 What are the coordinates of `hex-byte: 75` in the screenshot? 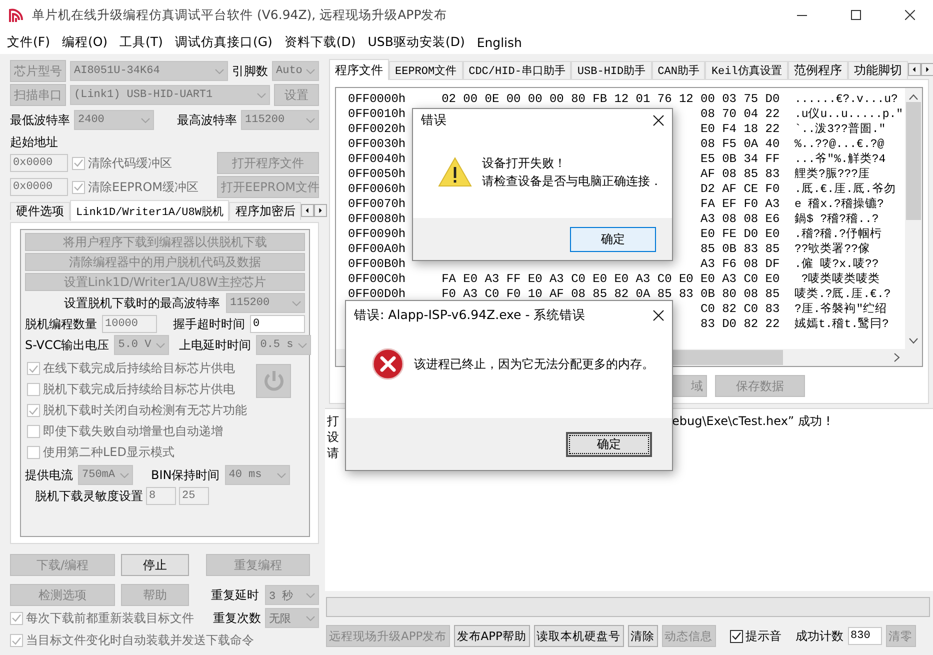 It's located at (751, 99).